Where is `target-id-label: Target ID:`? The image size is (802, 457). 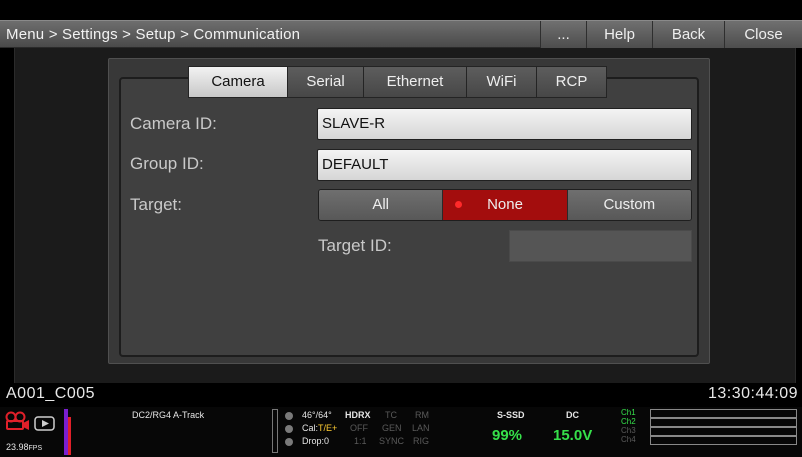
target-id-label: Target ID: is located at coordinates (355, 245).